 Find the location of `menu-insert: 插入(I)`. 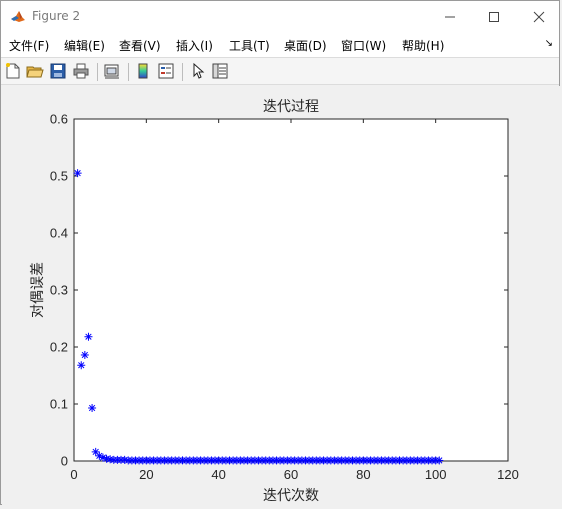

menu-insert: 插入(I) is located at coordinates (194, 45).